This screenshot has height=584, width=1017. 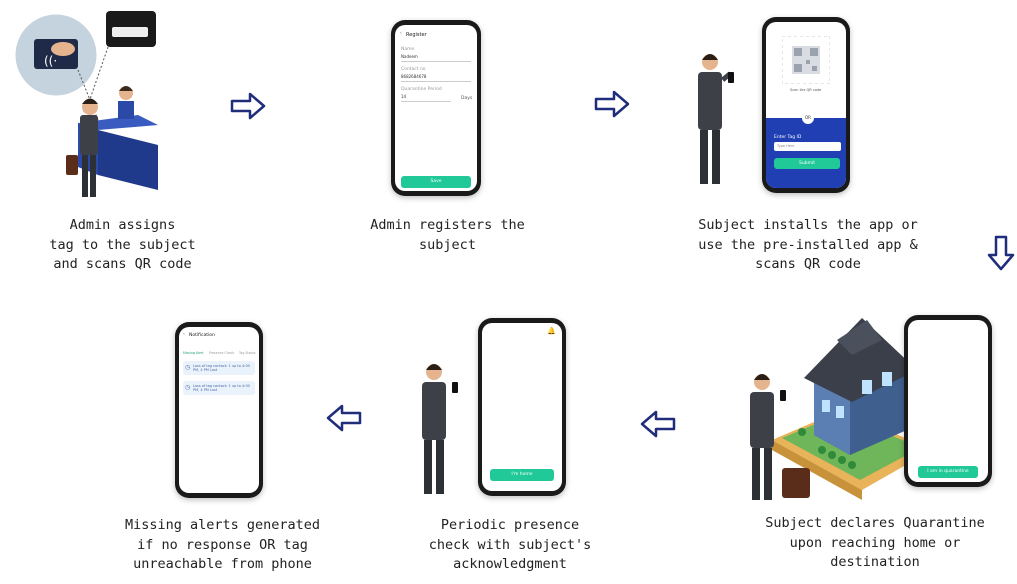 What do you see at coordinates (85, 104) in the screenshot?
I see `admin-desk-illustration: ((·` at bounding box center [85, 104].